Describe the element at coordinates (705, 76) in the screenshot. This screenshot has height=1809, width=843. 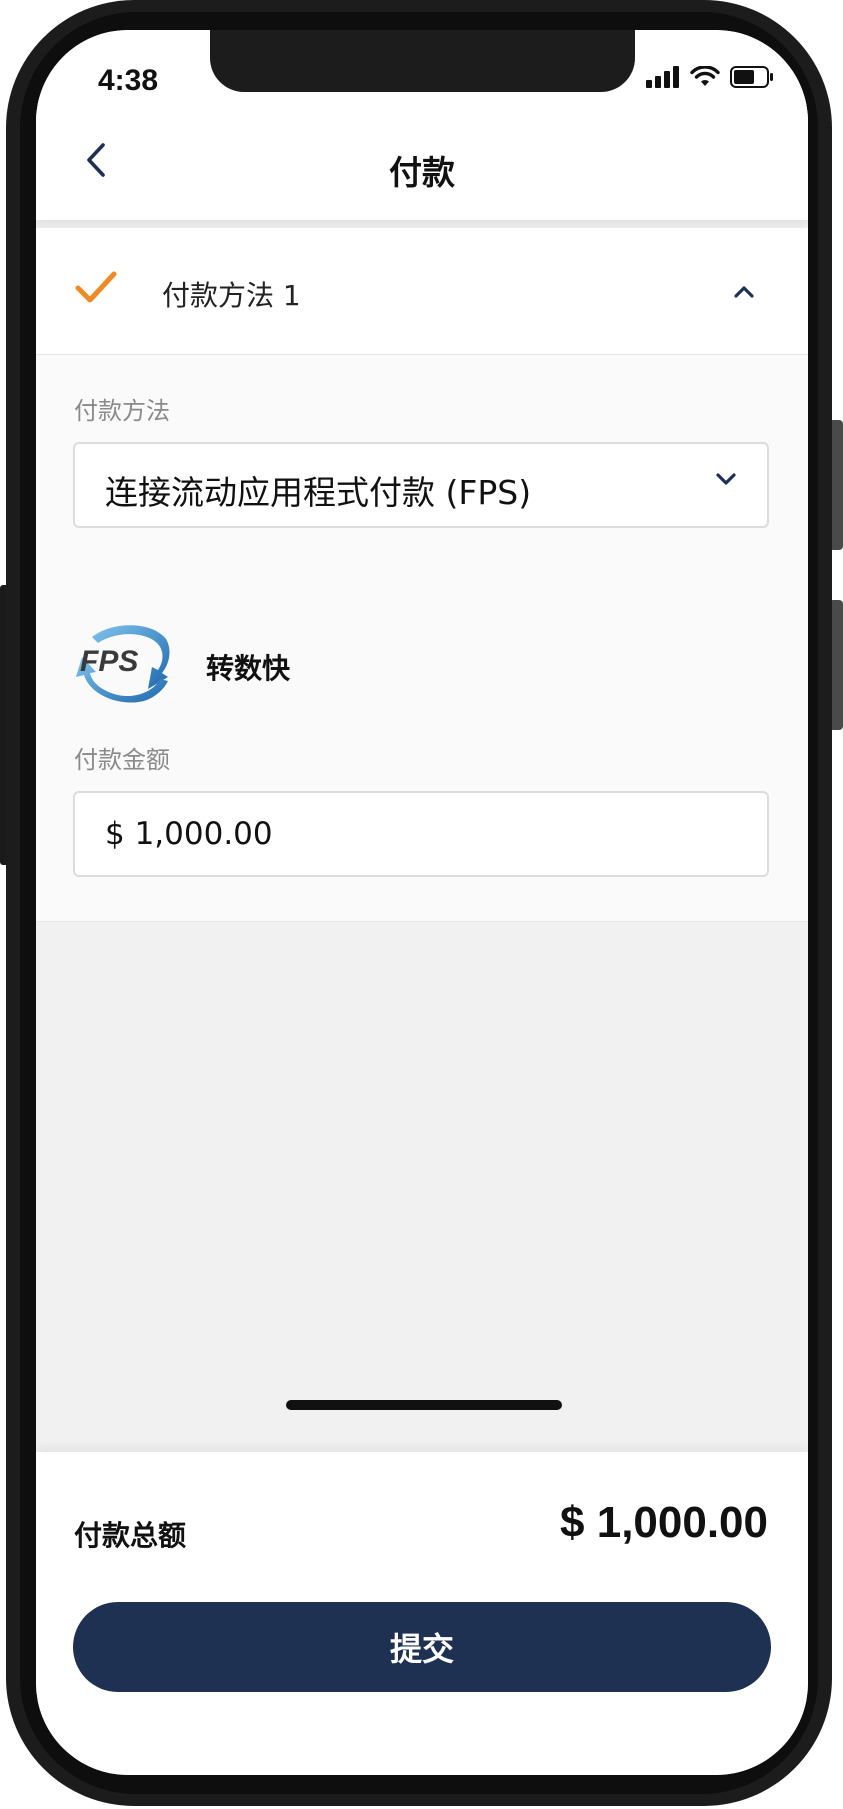
I see `wifi-icon` at that location.